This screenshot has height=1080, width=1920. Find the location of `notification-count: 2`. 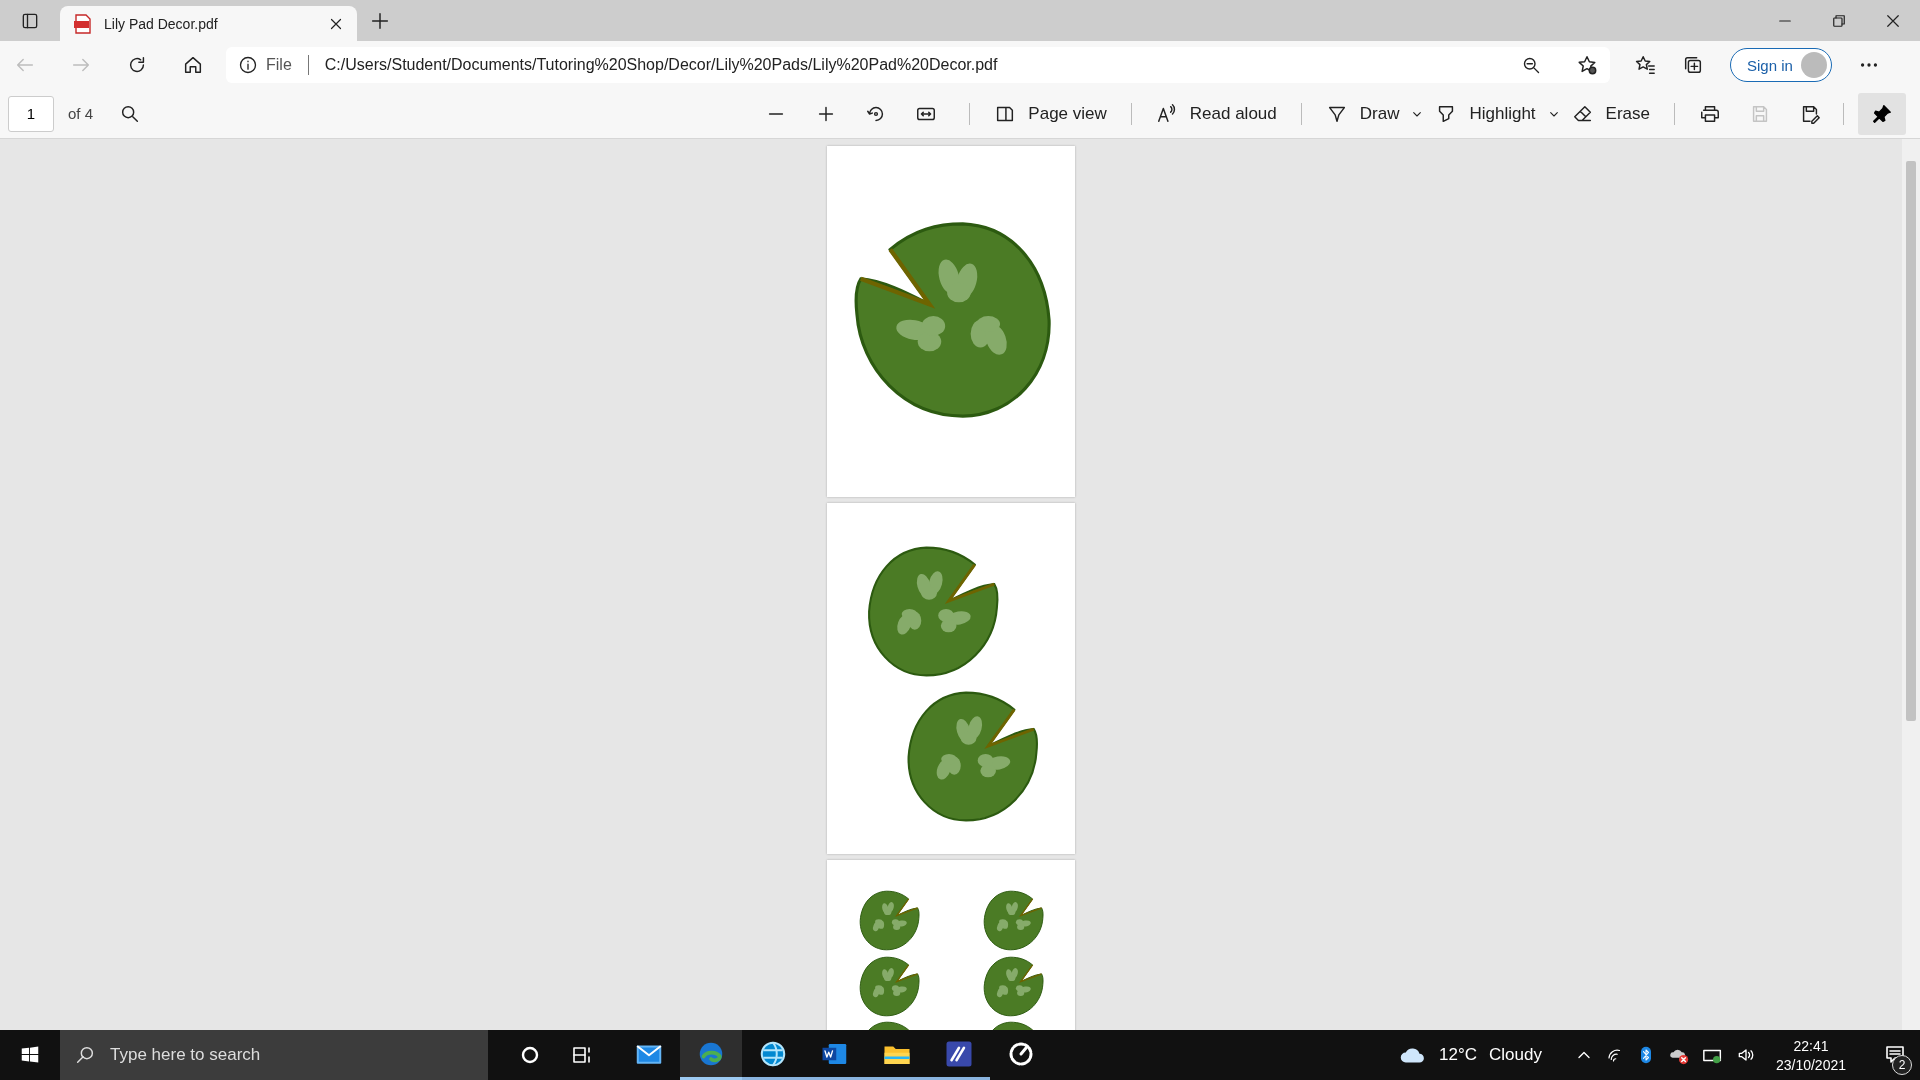

notification-count: 2 is located at coordinates (1902, 1065).